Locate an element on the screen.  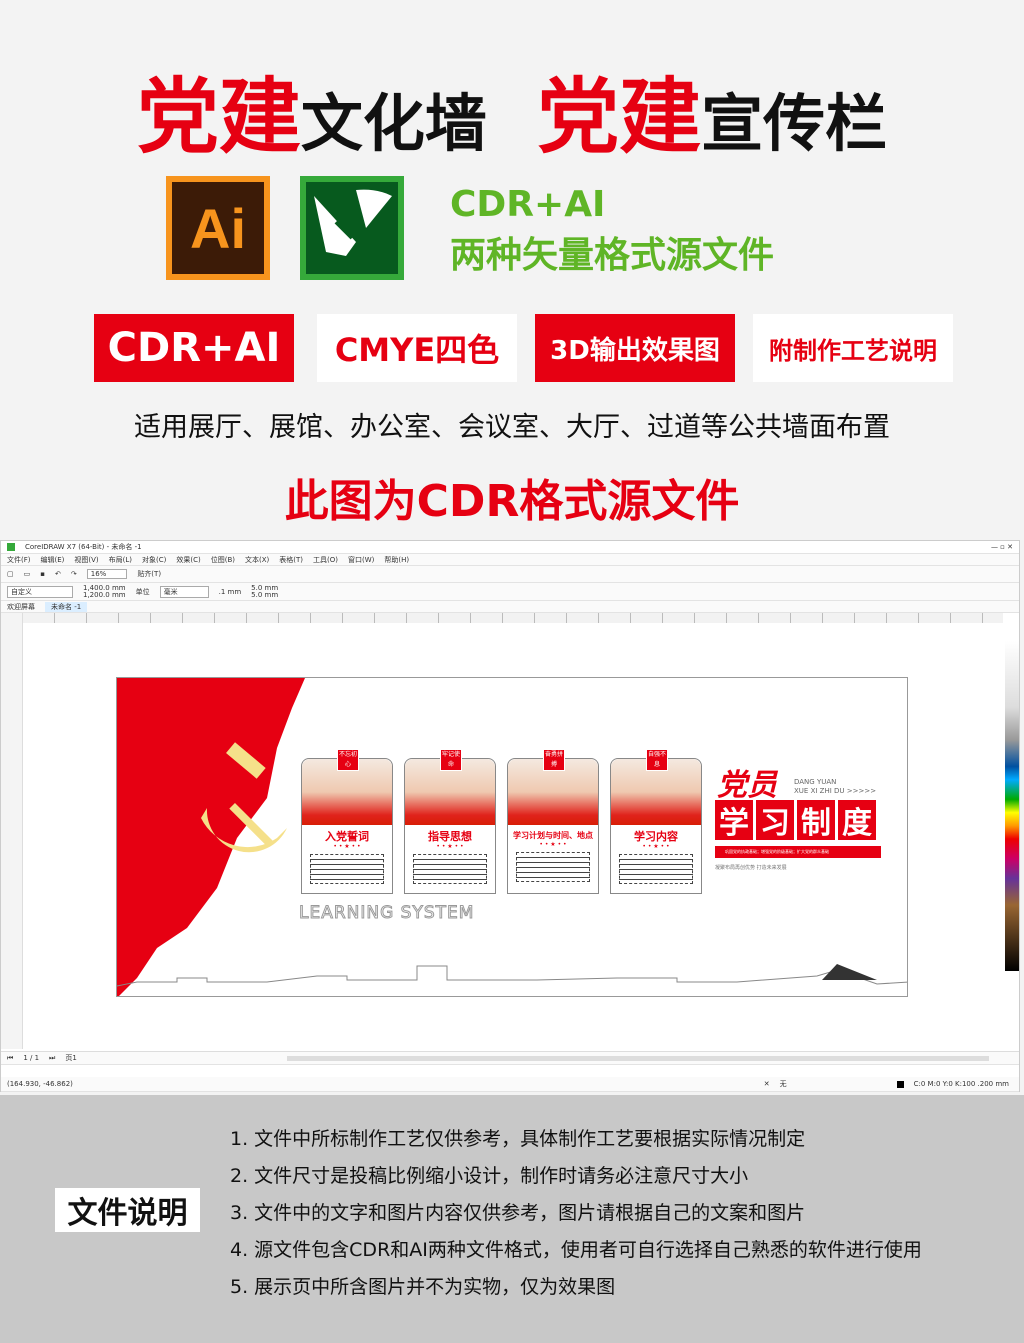
standard-toolbar: ▢ ▭ ▪ ↶ ↷ 16% 贴齐(T) is located at coordinates (510, 574).